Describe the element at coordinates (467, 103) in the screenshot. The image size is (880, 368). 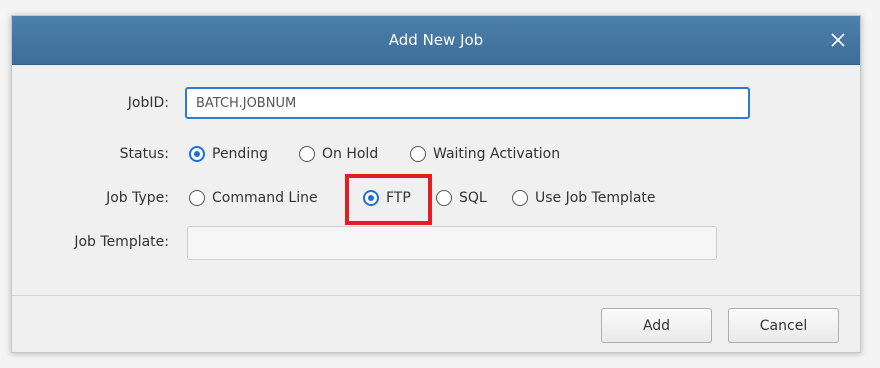
I see `jobid-input` at that location.